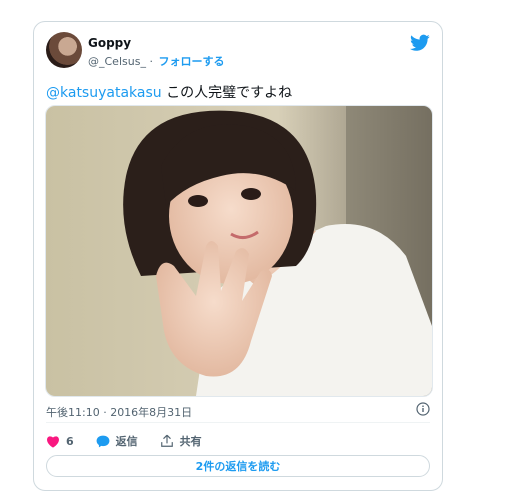  What do you see at coordinates (166, 440) in the screenshot?
I see `share-icon` at bounding box center [166, 440].